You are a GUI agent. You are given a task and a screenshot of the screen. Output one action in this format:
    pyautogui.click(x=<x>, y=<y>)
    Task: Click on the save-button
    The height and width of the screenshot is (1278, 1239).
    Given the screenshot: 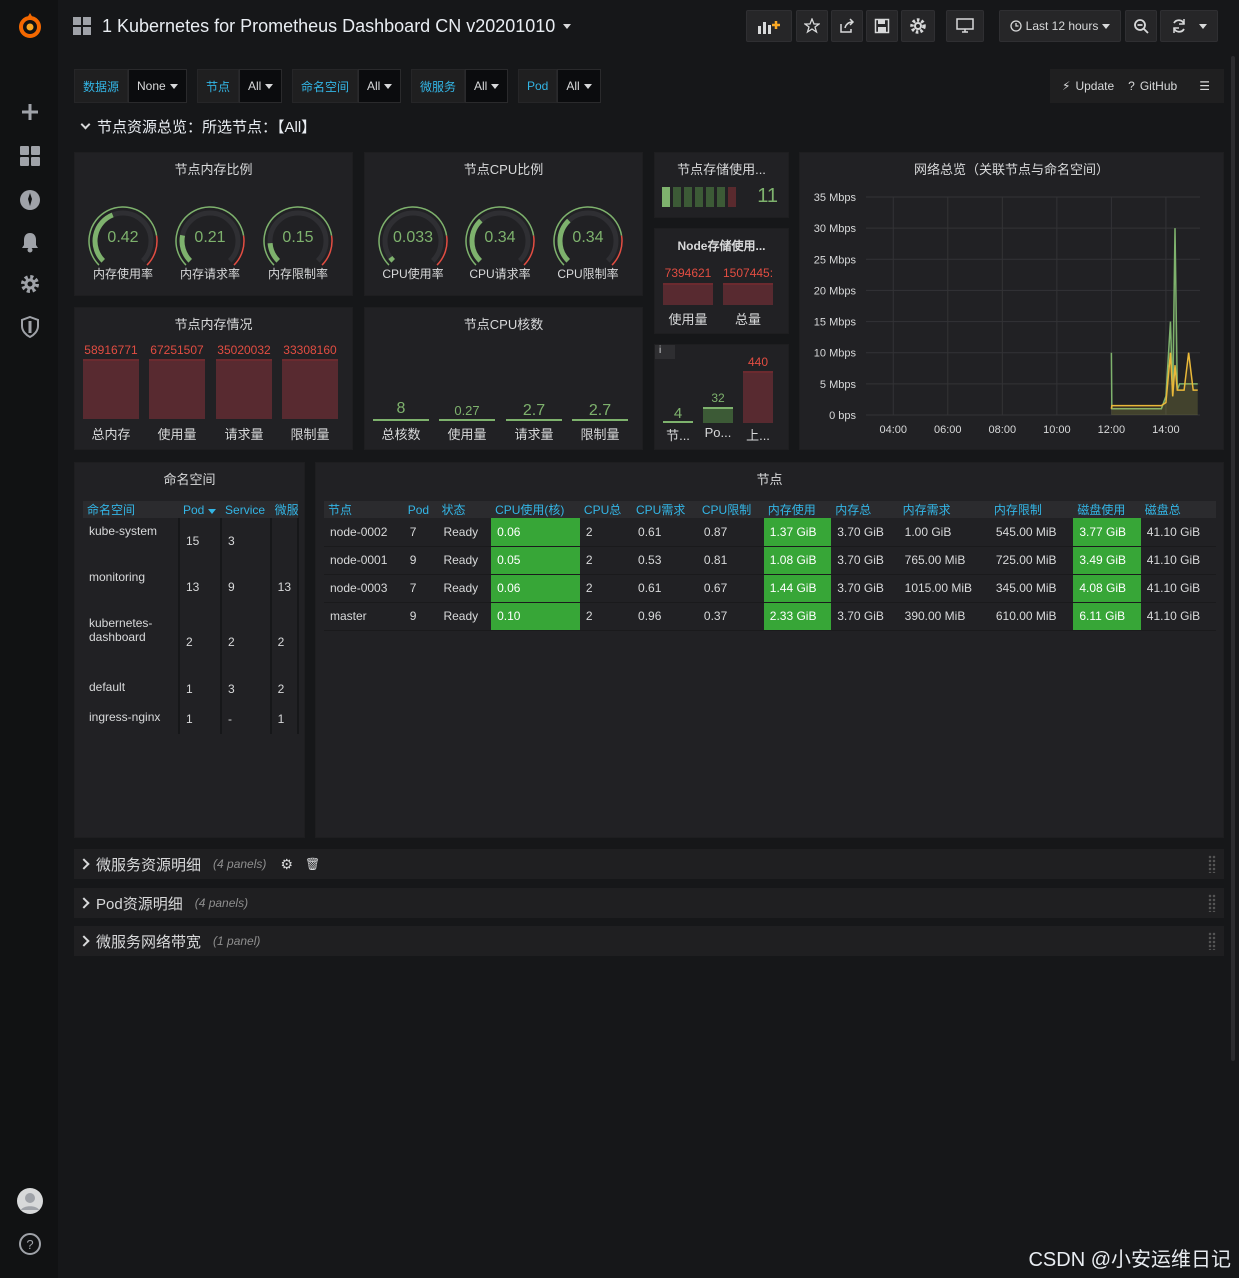 What is the action you would take?
    pyautogui.click(x=882, y=26)
    